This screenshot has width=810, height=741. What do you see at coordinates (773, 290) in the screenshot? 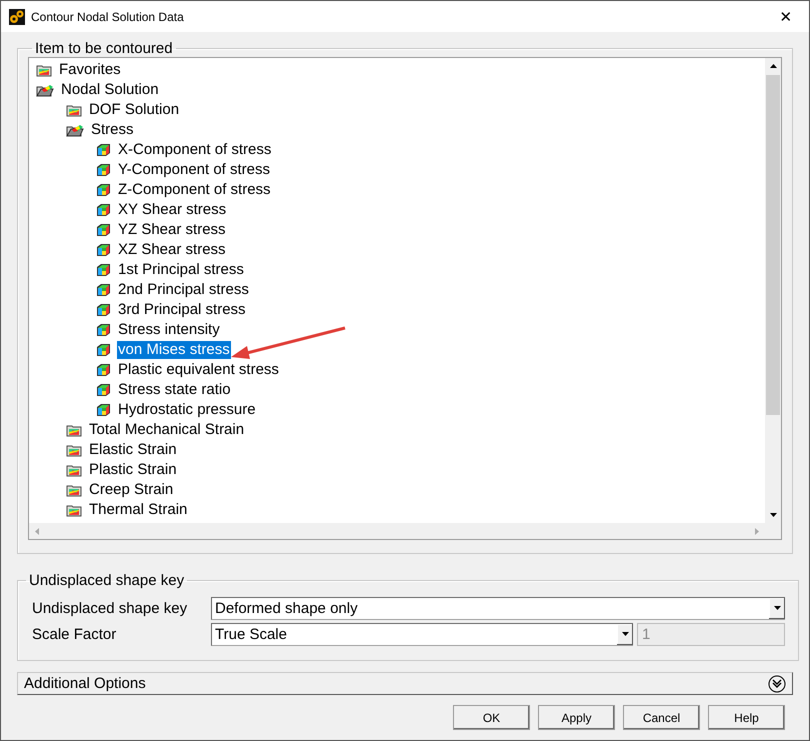
I see `vertical-scrollbar` at bounding box center [773, 290].